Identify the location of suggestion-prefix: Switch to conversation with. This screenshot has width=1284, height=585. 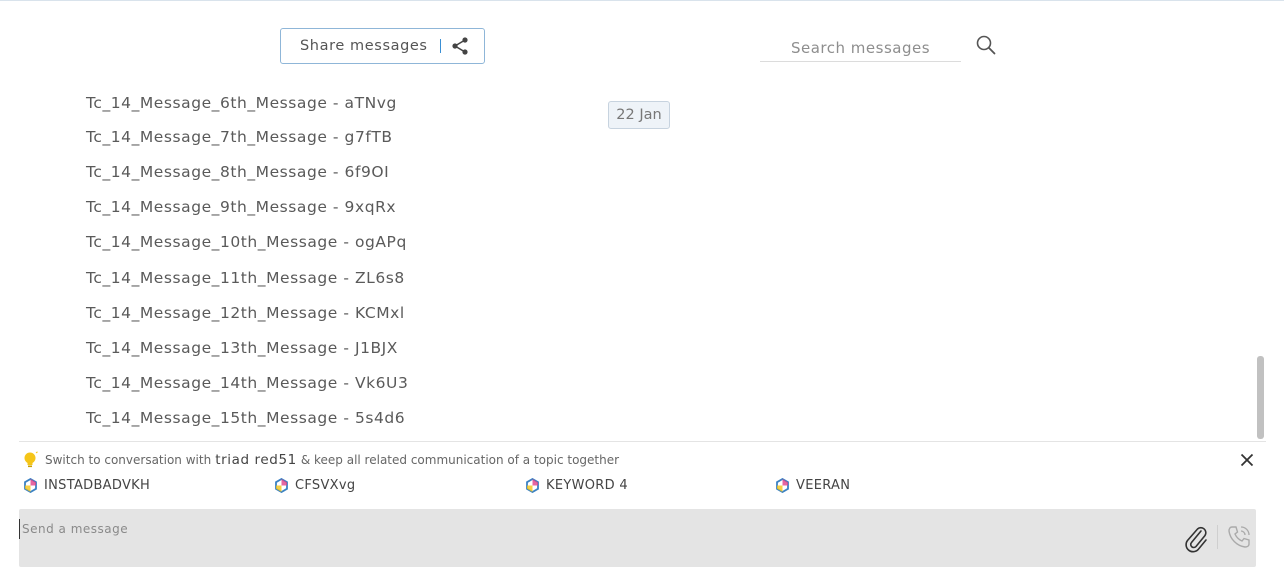
(128, 460).